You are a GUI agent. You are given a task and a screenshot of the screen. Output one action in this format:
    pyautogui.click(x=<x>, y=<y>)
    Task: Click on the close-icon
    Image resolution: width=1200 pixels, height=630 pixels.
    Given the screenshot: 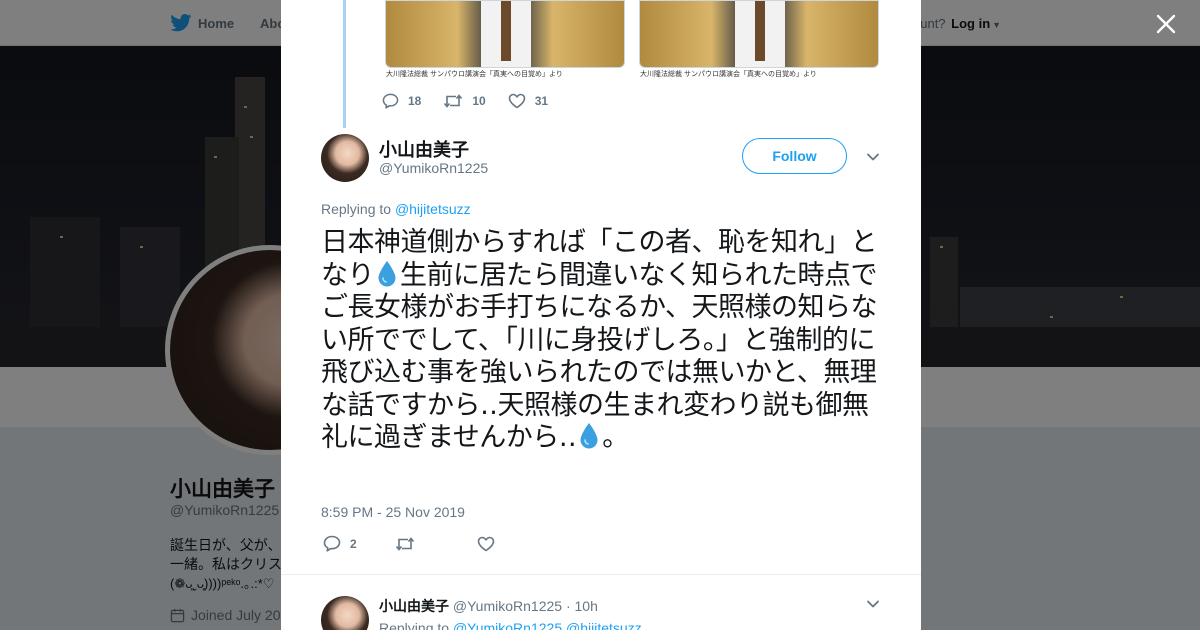 What is the action you would take?
    pyautogui.click(x=1166, y=24)
    